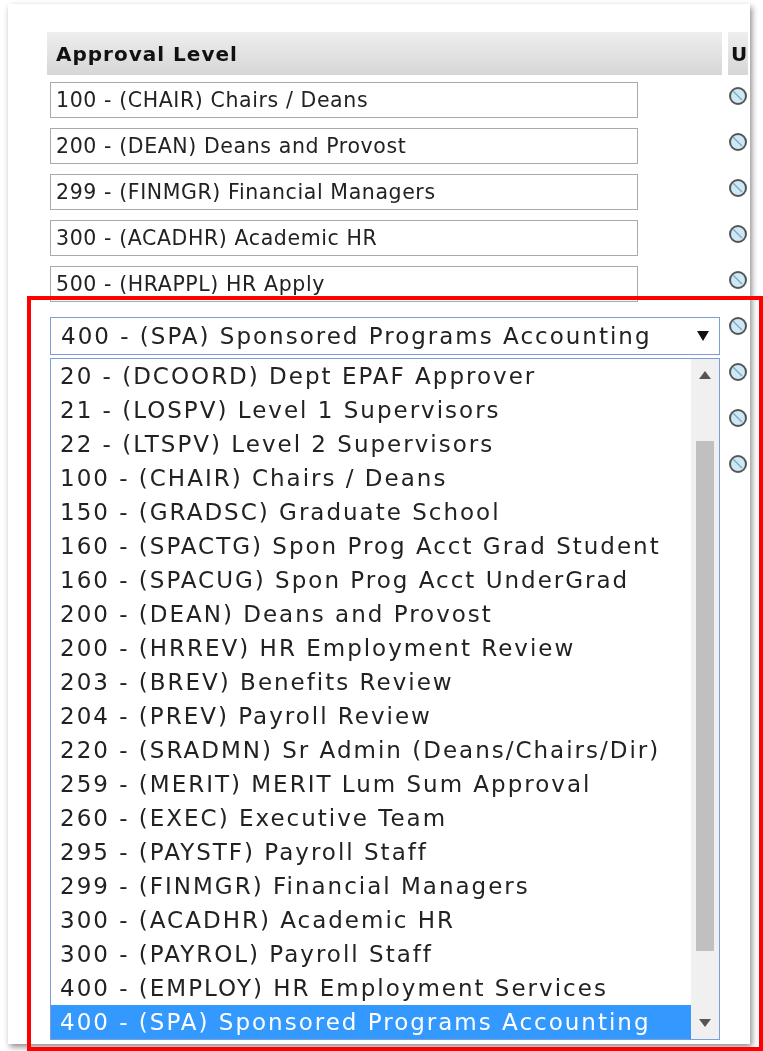  What do you see at coordinates (705, 375) in the screenshot?
I see `scroll-up-icon` at bounding box center [705, 375].